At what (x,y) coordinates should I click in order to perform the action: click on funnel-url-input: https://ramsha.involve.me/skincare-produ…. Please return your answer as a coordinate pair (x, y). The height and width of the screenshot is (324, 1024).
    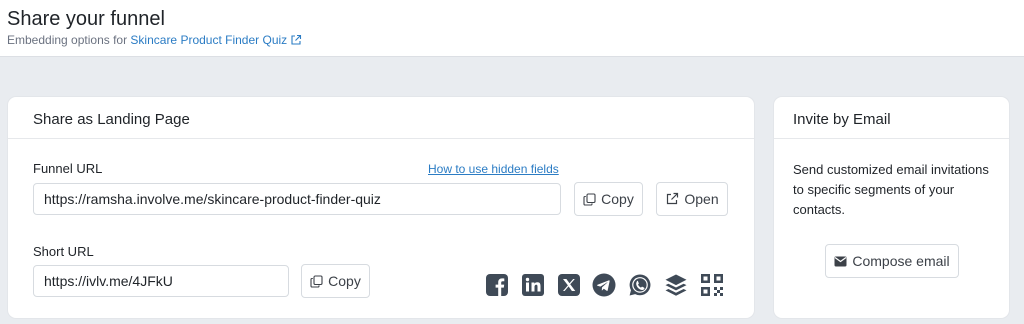
    Looking at the image, I should click on (297, 199).